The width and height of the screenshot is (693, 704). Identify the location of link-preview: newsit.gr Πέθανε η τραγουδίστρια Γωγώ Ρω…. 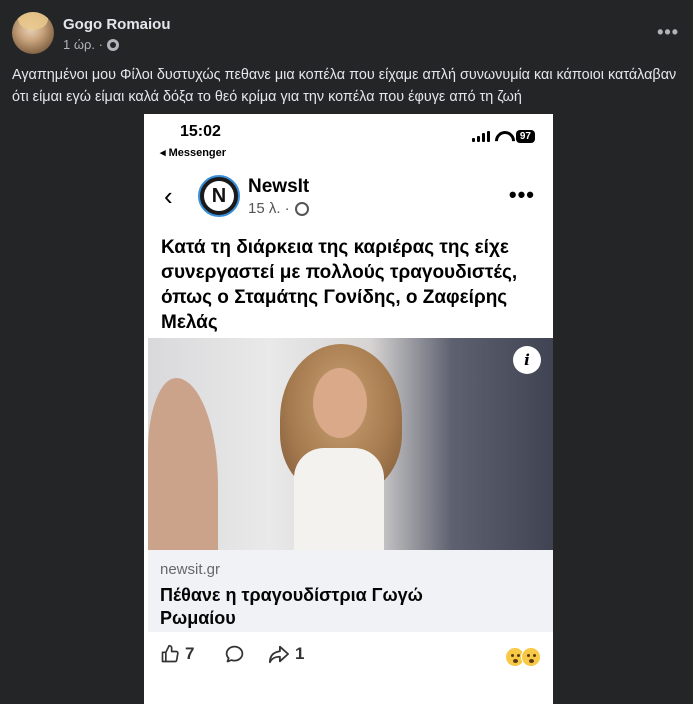
(350, 591).